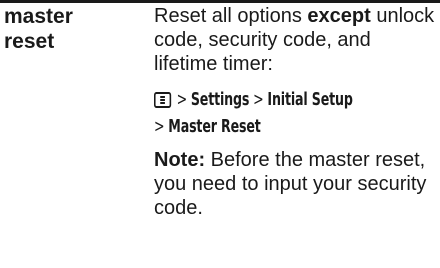 This screenshot has width=440, height=268. What do you see at coordinates (231, 16) in the screenshot?
I see `description-pre: Reset all options` at bounding box center [231, 16].